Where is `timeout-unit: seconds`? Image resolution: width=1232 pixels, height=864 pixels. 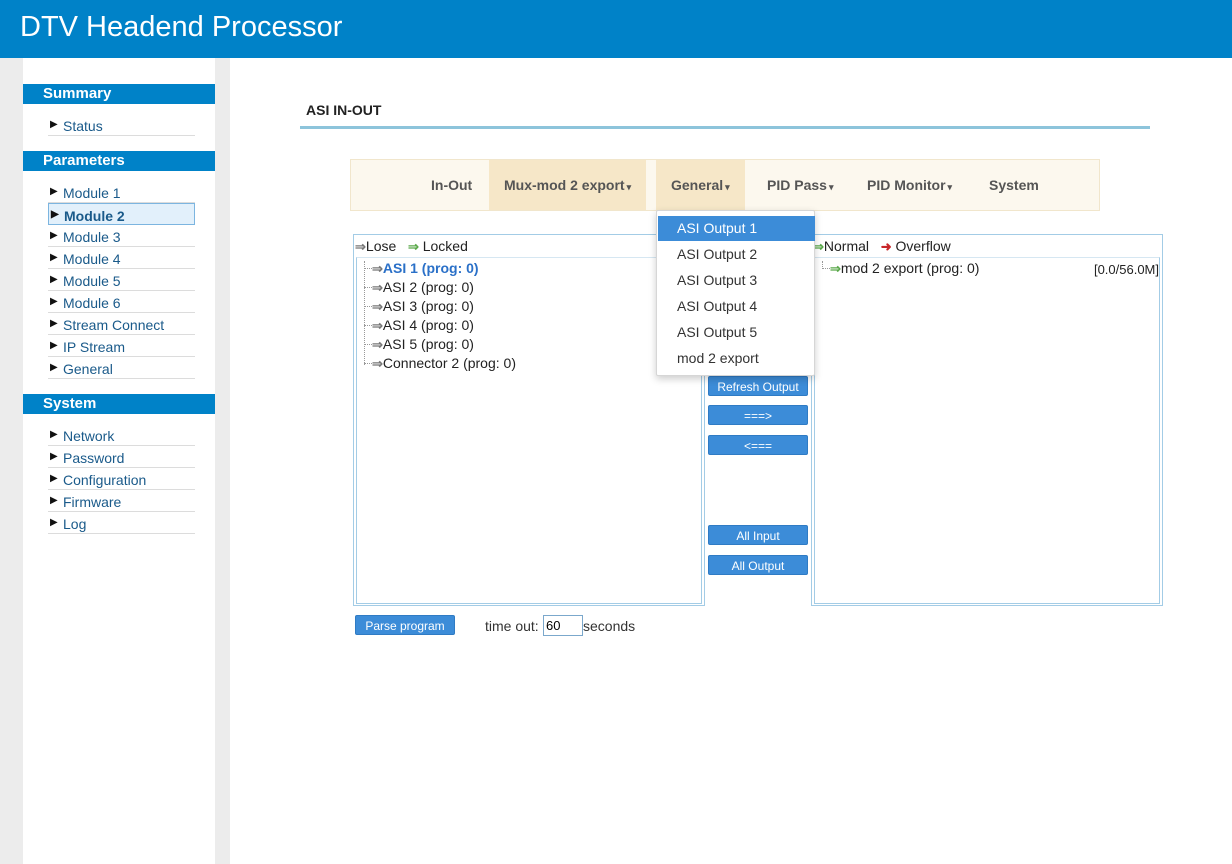
timeout-unit: seconds is located at coordinates (609, 626).